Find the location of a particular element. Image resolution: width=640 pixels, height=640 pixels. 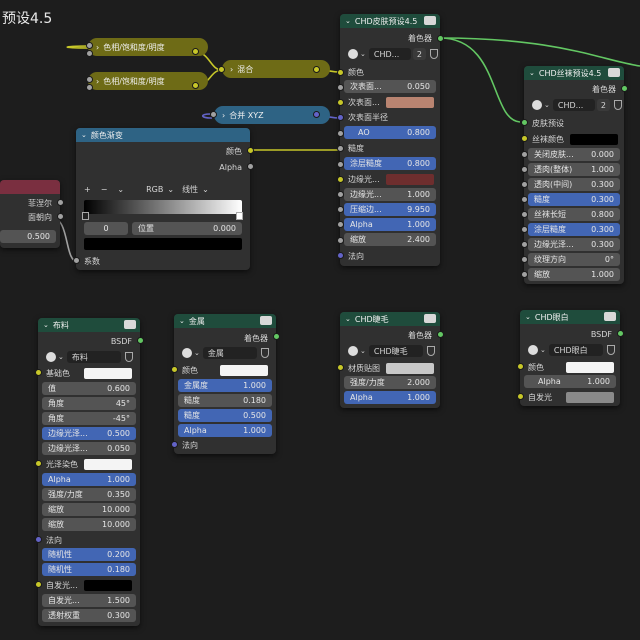

metal-field: Alpha 1.000 is located at coordinates (225, 430).